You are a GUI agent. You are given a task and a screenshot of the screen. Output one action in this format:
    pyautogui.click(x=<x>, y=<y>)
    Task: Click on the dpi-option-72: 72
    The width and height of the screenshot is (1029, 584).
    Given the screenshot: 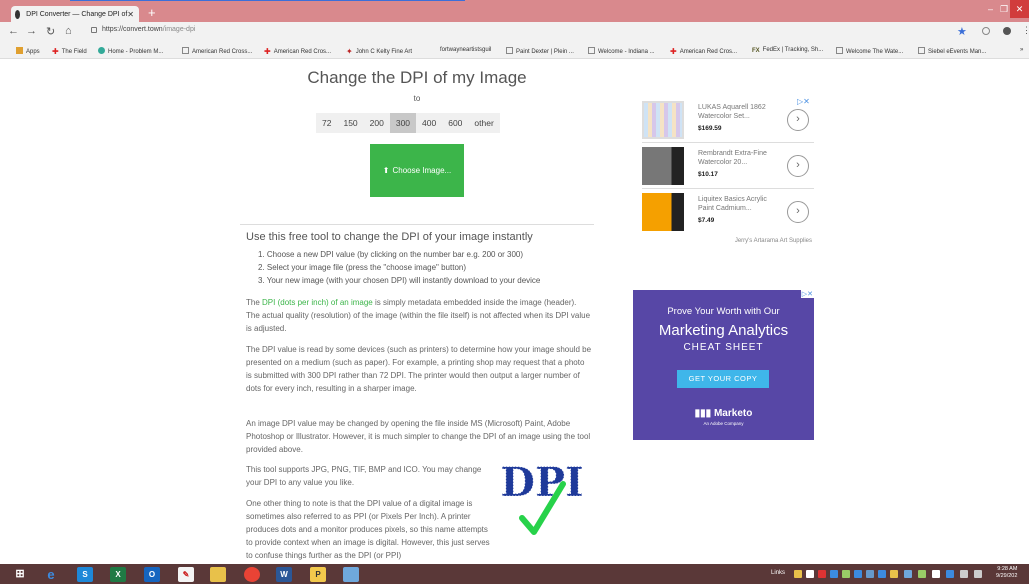 What is the action you would take?
    pyautogui.click(x=326, y=123)
    